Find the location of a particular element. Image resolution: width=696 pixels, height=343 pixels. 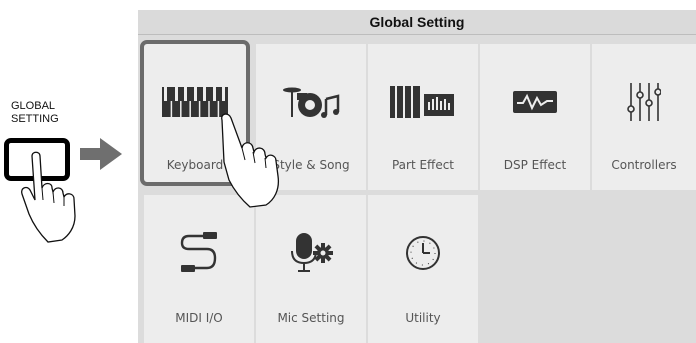

dsp-waveform-icon is located at coordinates (535, 102).